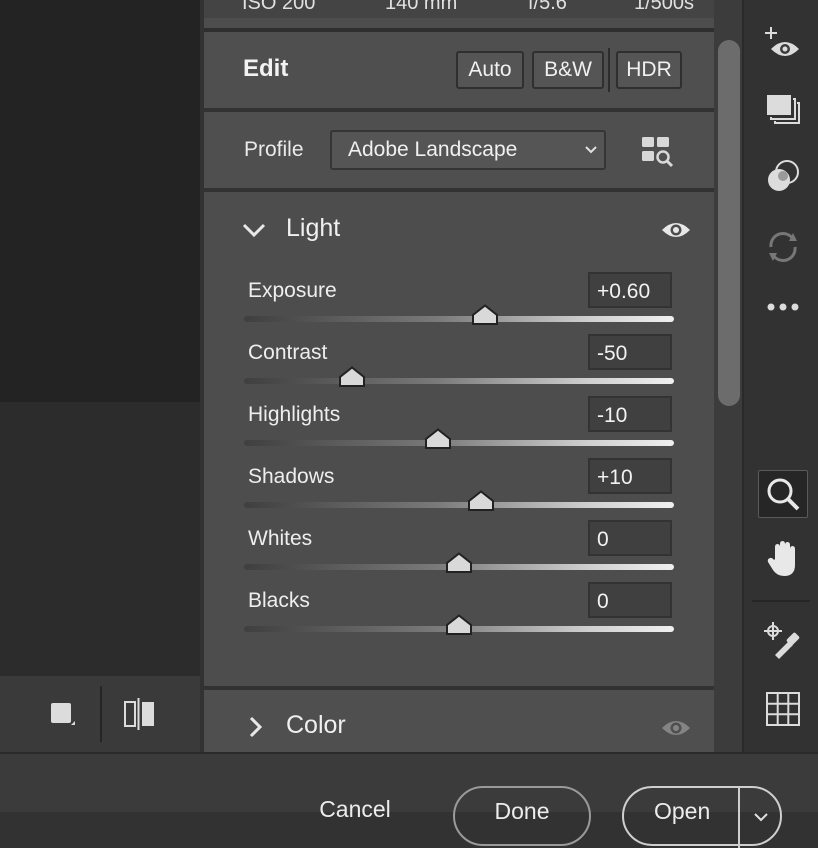 The height and width of the screenshot is (848, 818). I want to click on contrast-slider-thumb, so click(352, 377).